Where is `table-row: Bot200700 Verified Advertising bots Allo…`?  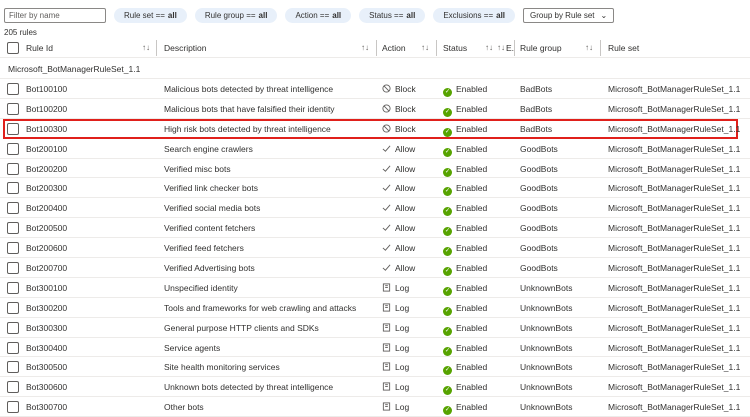
table-row: Bot200700 Verified Advertising bots Allo… is located at coordinates (375, 268).